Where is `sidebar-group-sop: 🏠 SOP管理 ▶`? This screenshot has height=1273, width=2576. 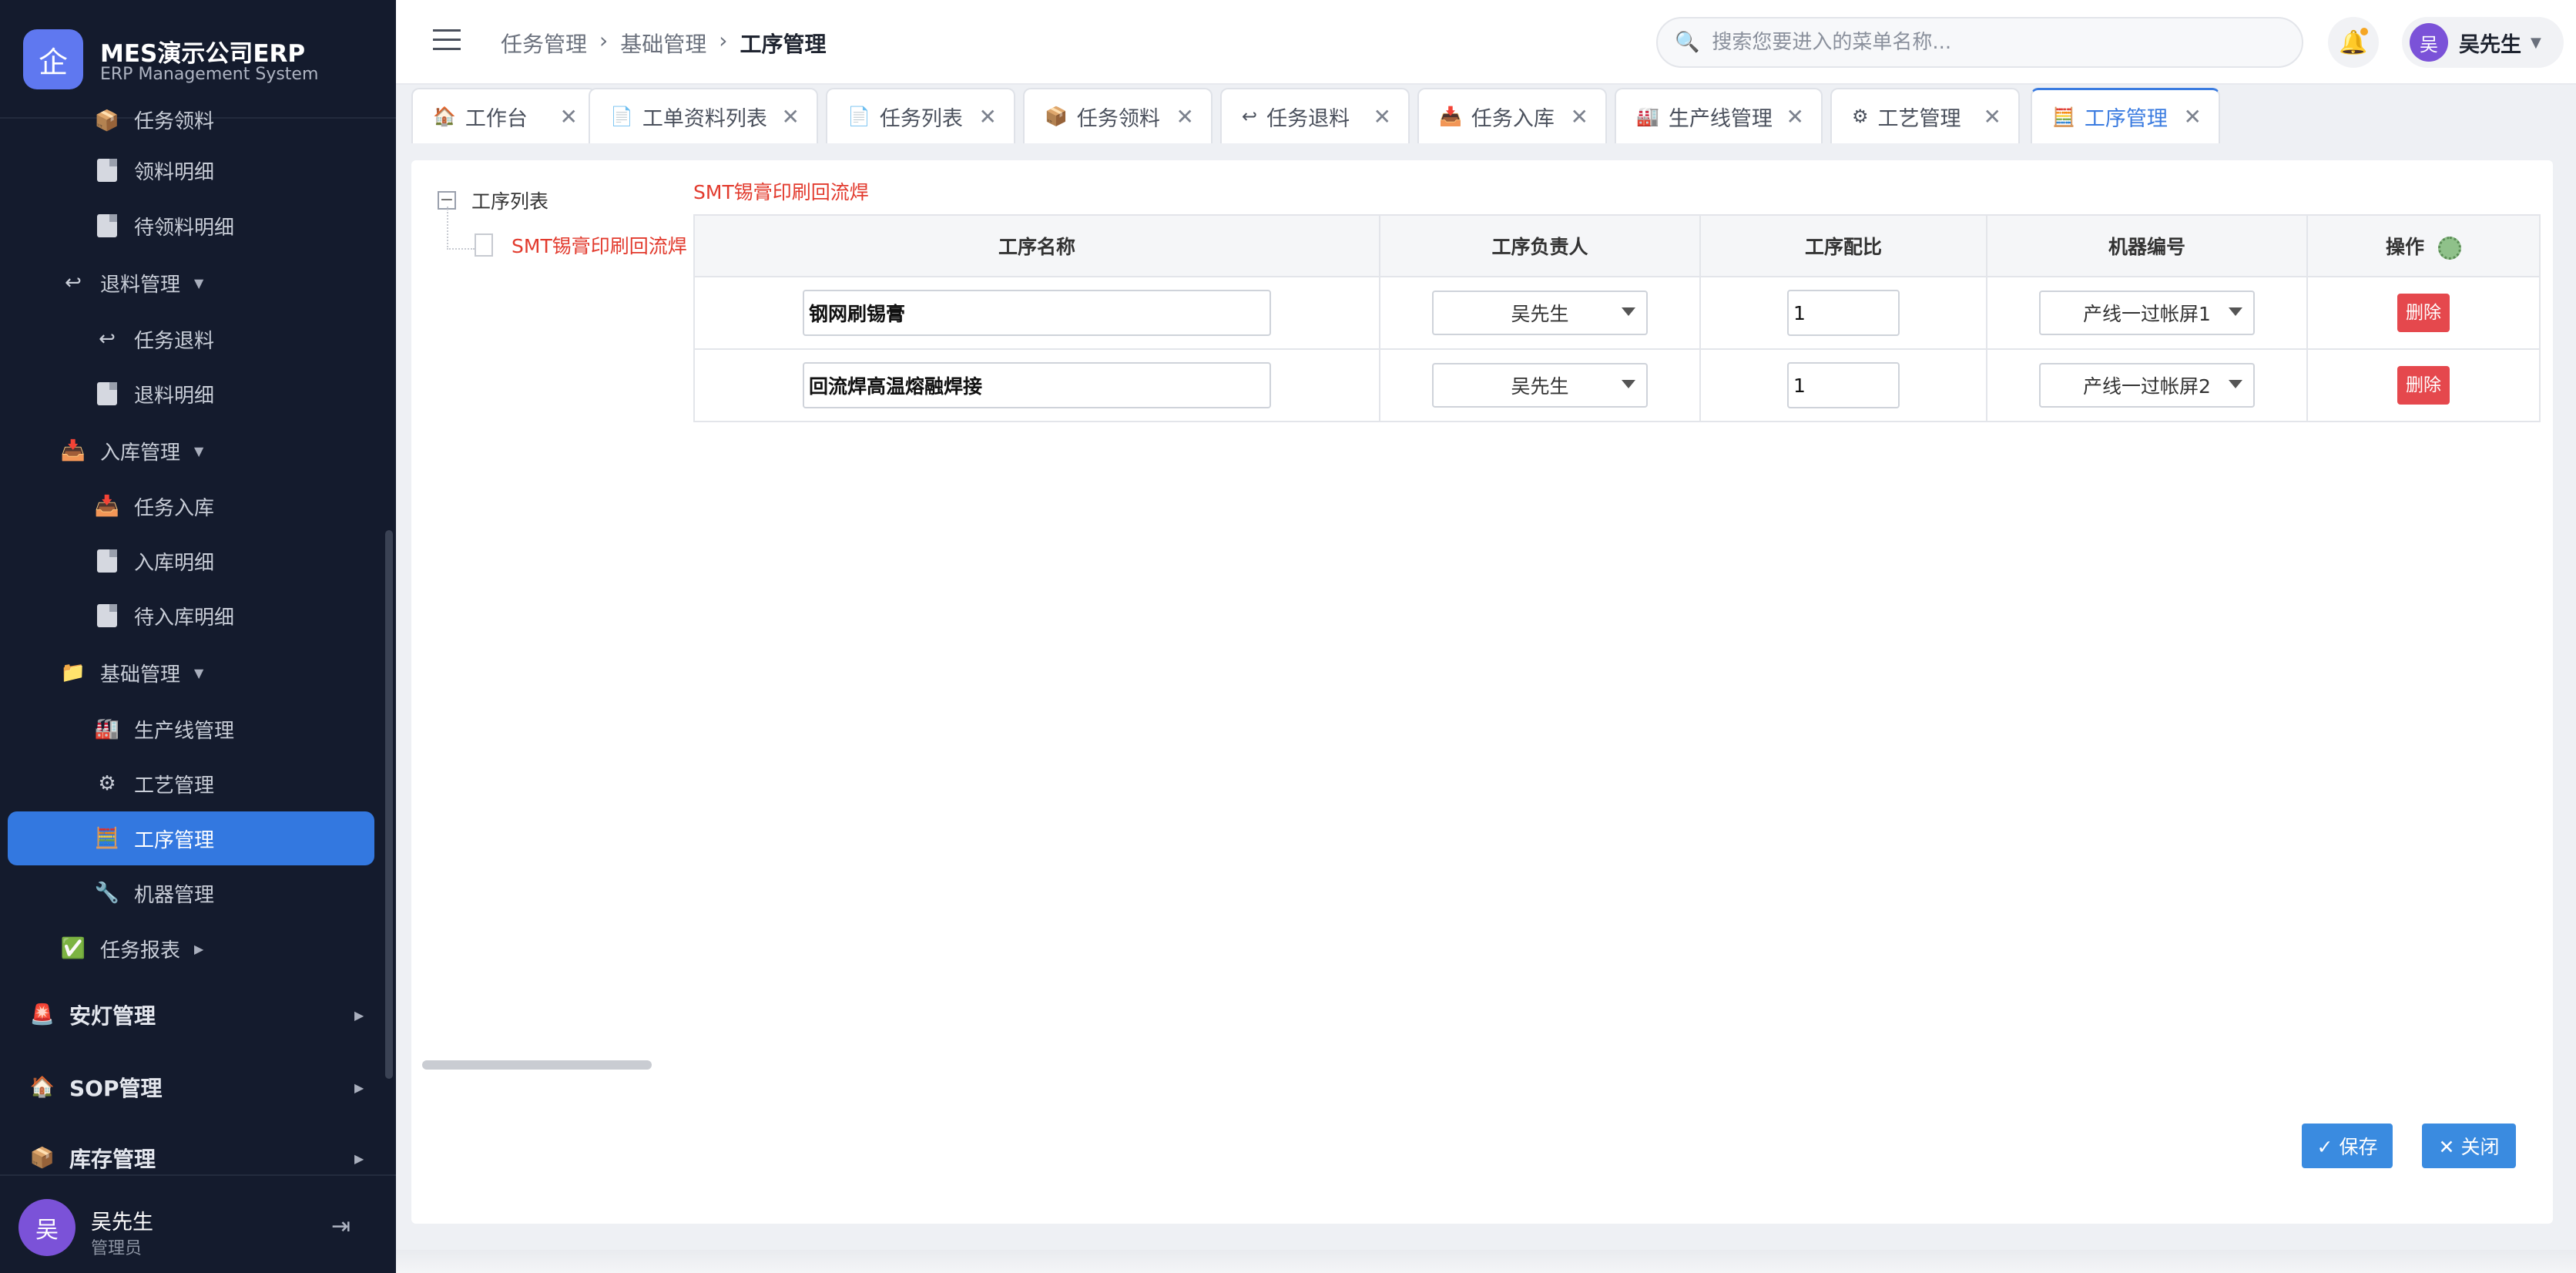
sidebar-group-sop: 🏠 SOP管理 ▶ is located at coordinates (198, 1087).